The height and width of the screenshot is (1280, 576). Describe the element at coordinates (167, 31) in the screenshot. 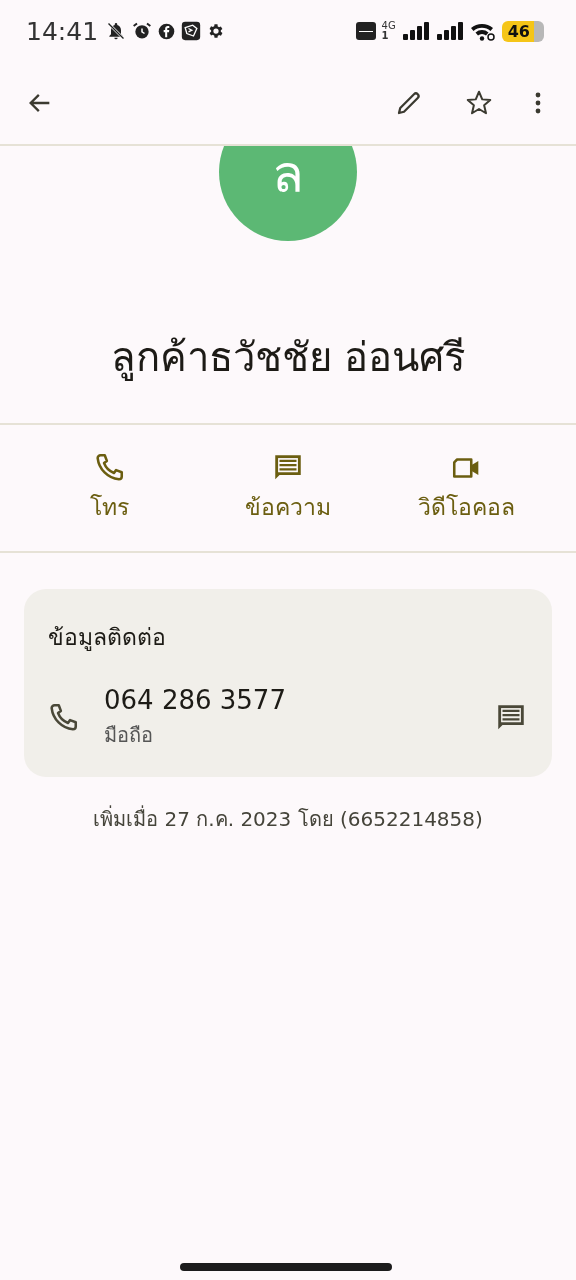

I see `facebook-icon` at that location.